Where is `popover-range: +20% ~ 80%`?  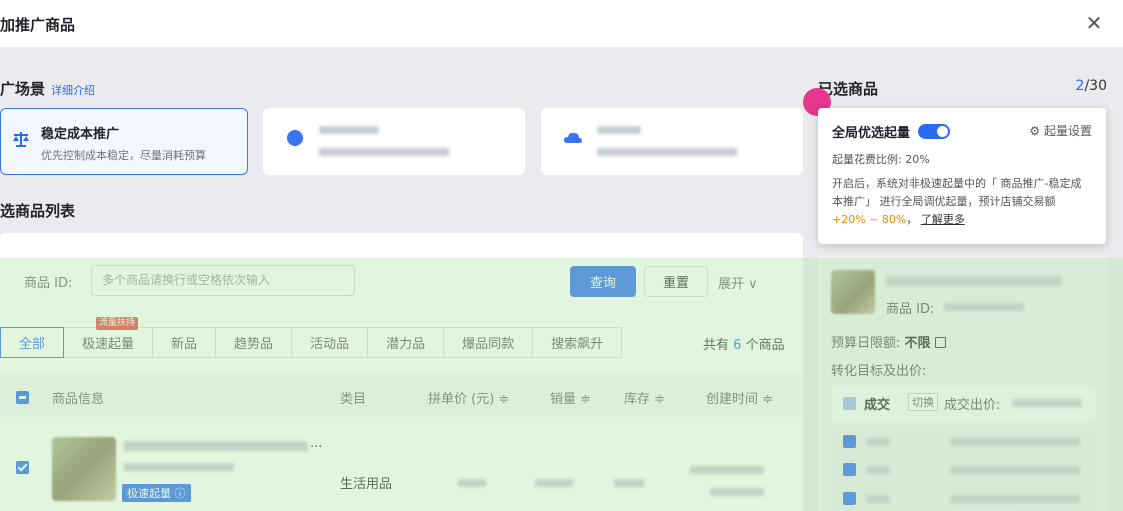
popover-range: +20% ~ 80% is located at coordinates (869, 219).